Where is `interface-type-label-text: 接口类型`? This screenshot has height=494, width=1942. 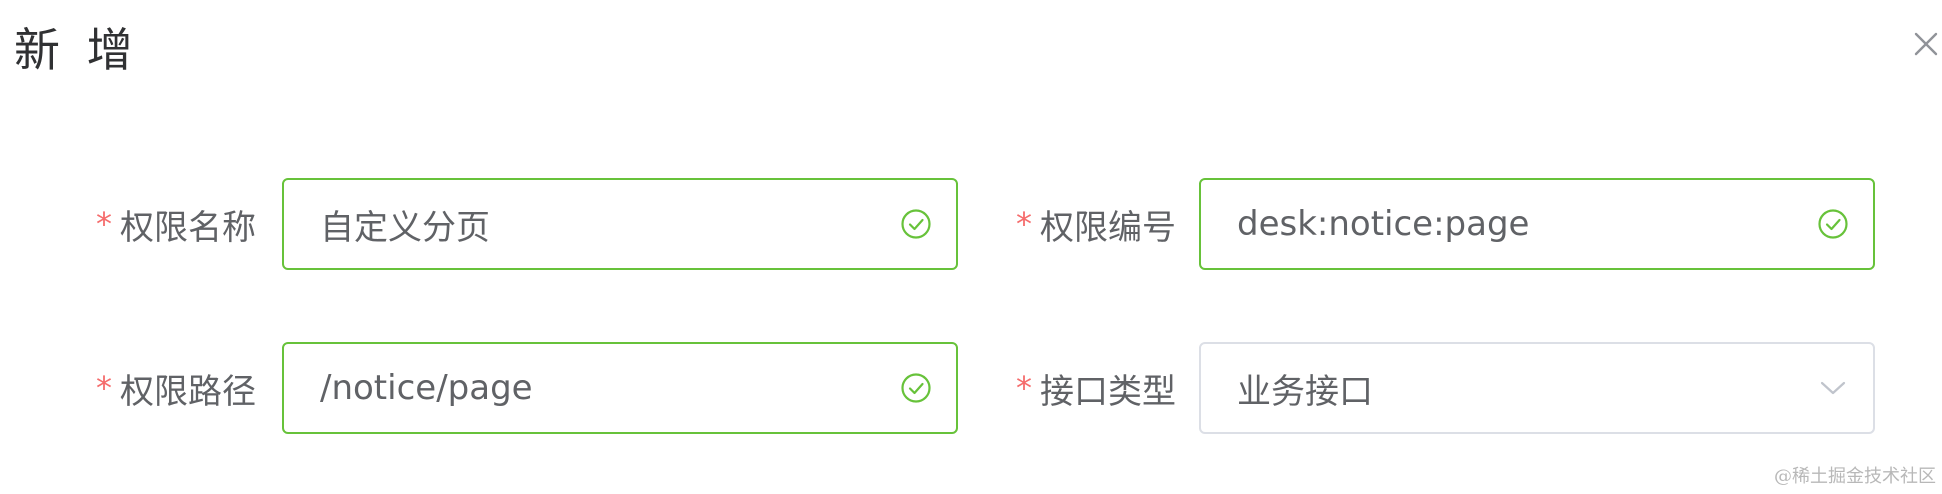
interface-type-label-text: 接口类型 is located at coordinates (1108, 391).